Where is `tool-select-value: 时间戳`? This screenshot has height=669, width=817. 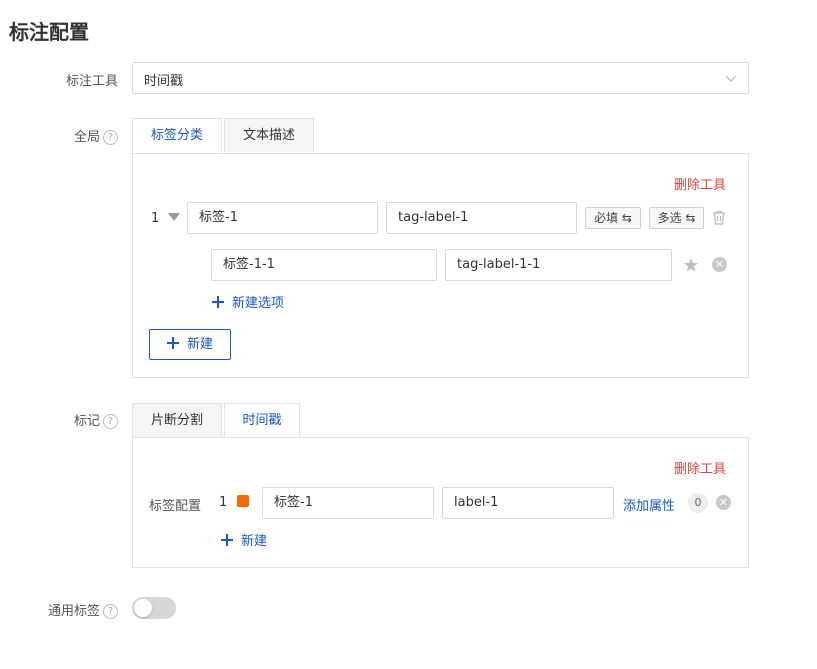
tool-select-value: 时间戳 is located at coordinates (164, 81).